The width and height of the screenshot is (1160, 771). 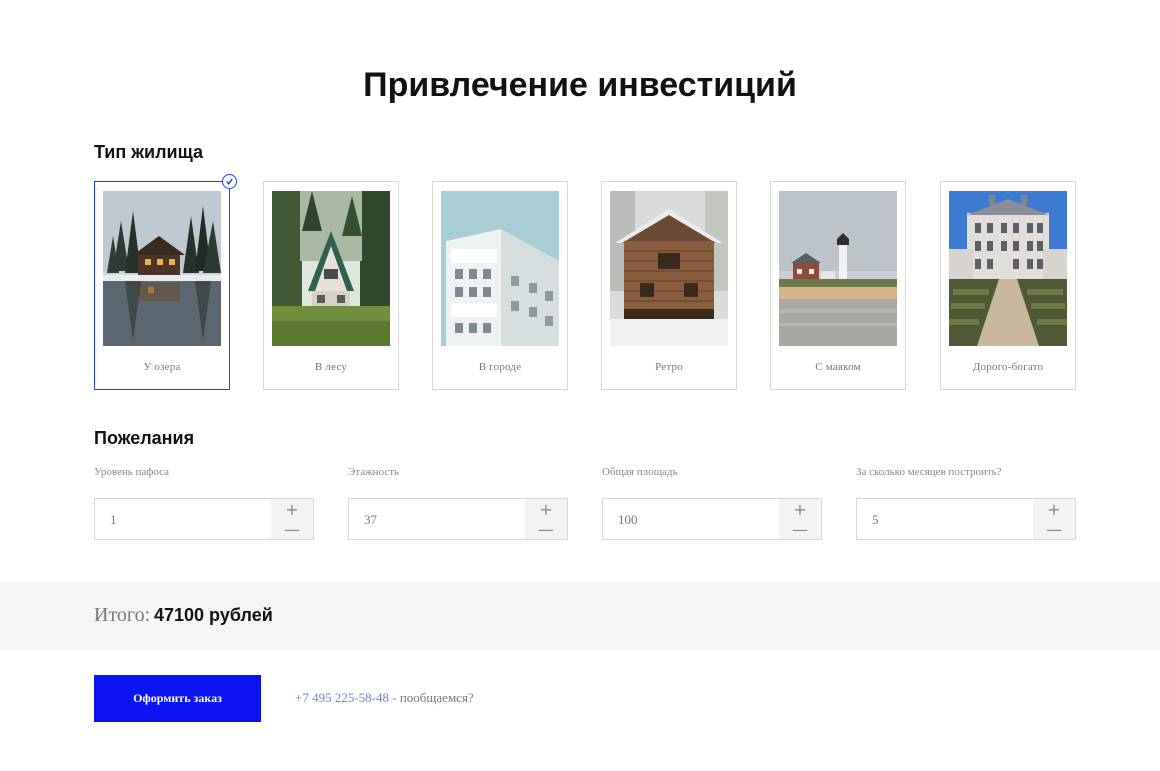 I want to click on housing-option-forest: В лесу, so click(x=331, y=285).